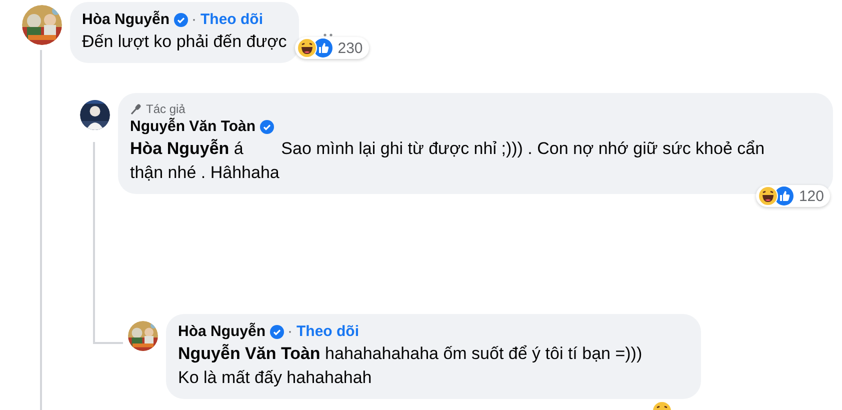 The height and width of the screenshot is (410, 842). Describe the element at coordinates (166, 109) in the screenshot. I see `author-label: Tác giả` at that location.